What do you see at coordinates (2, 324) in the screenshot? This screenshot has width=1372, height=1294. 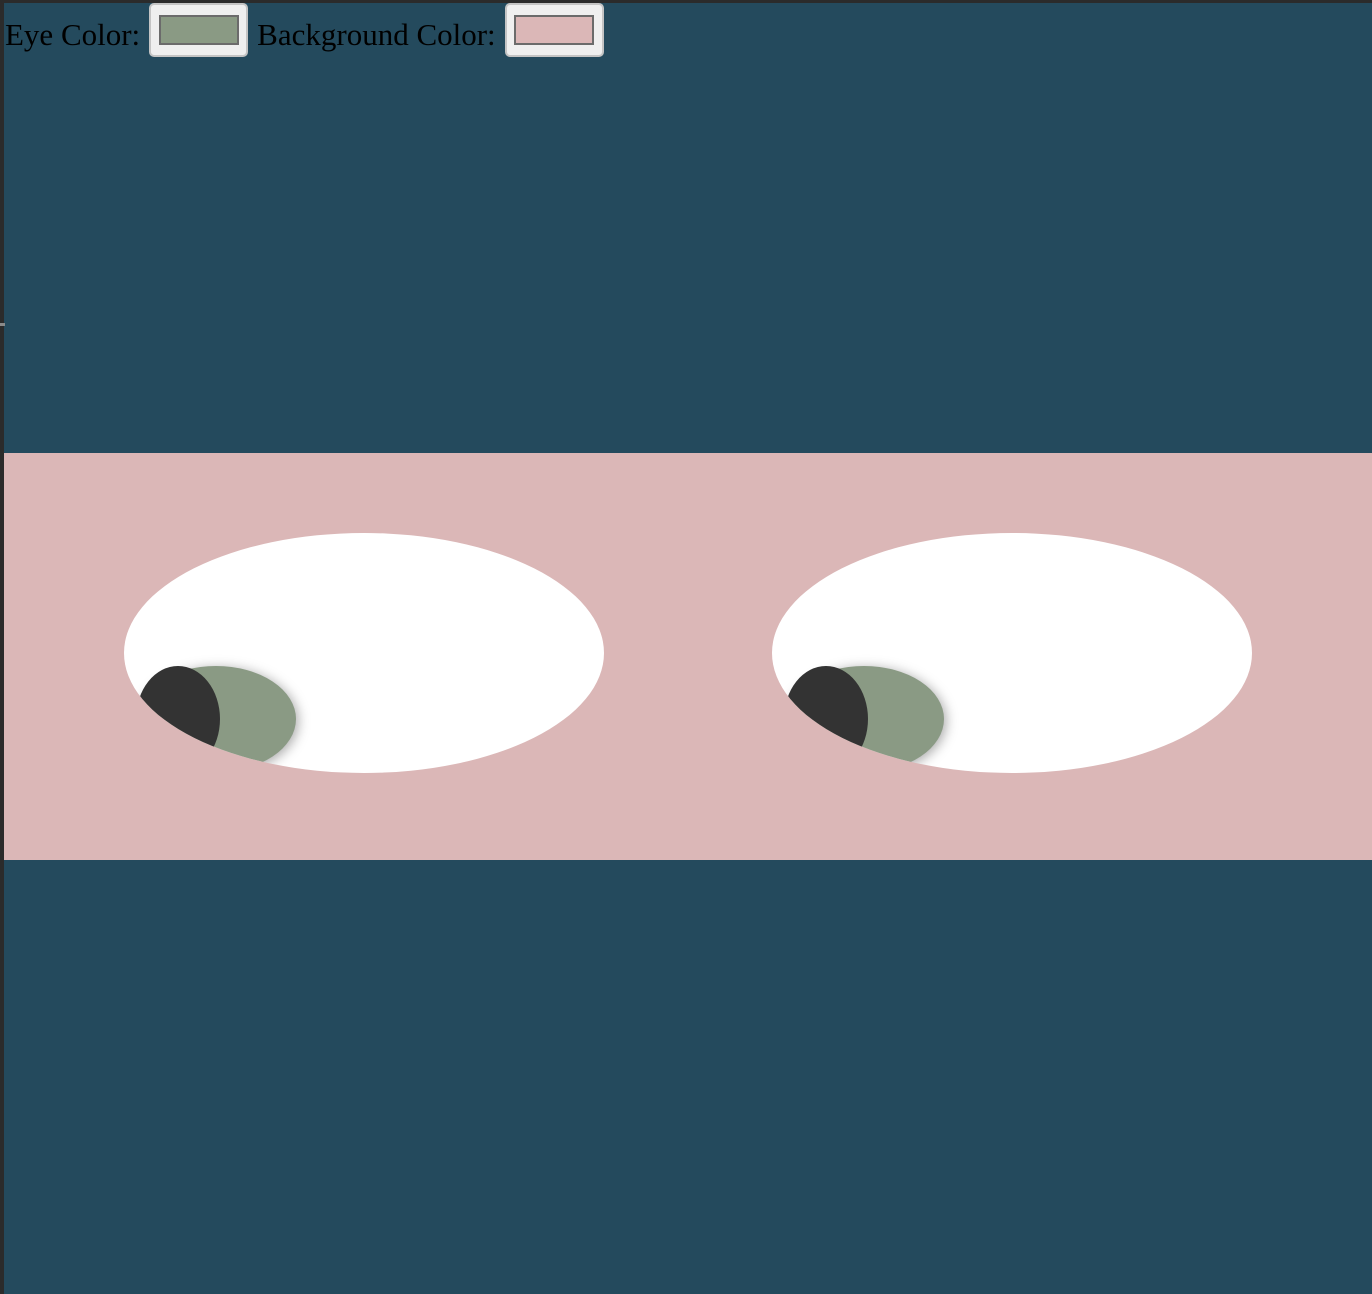 I see `resize-handle` at bounding box center [2, 324].